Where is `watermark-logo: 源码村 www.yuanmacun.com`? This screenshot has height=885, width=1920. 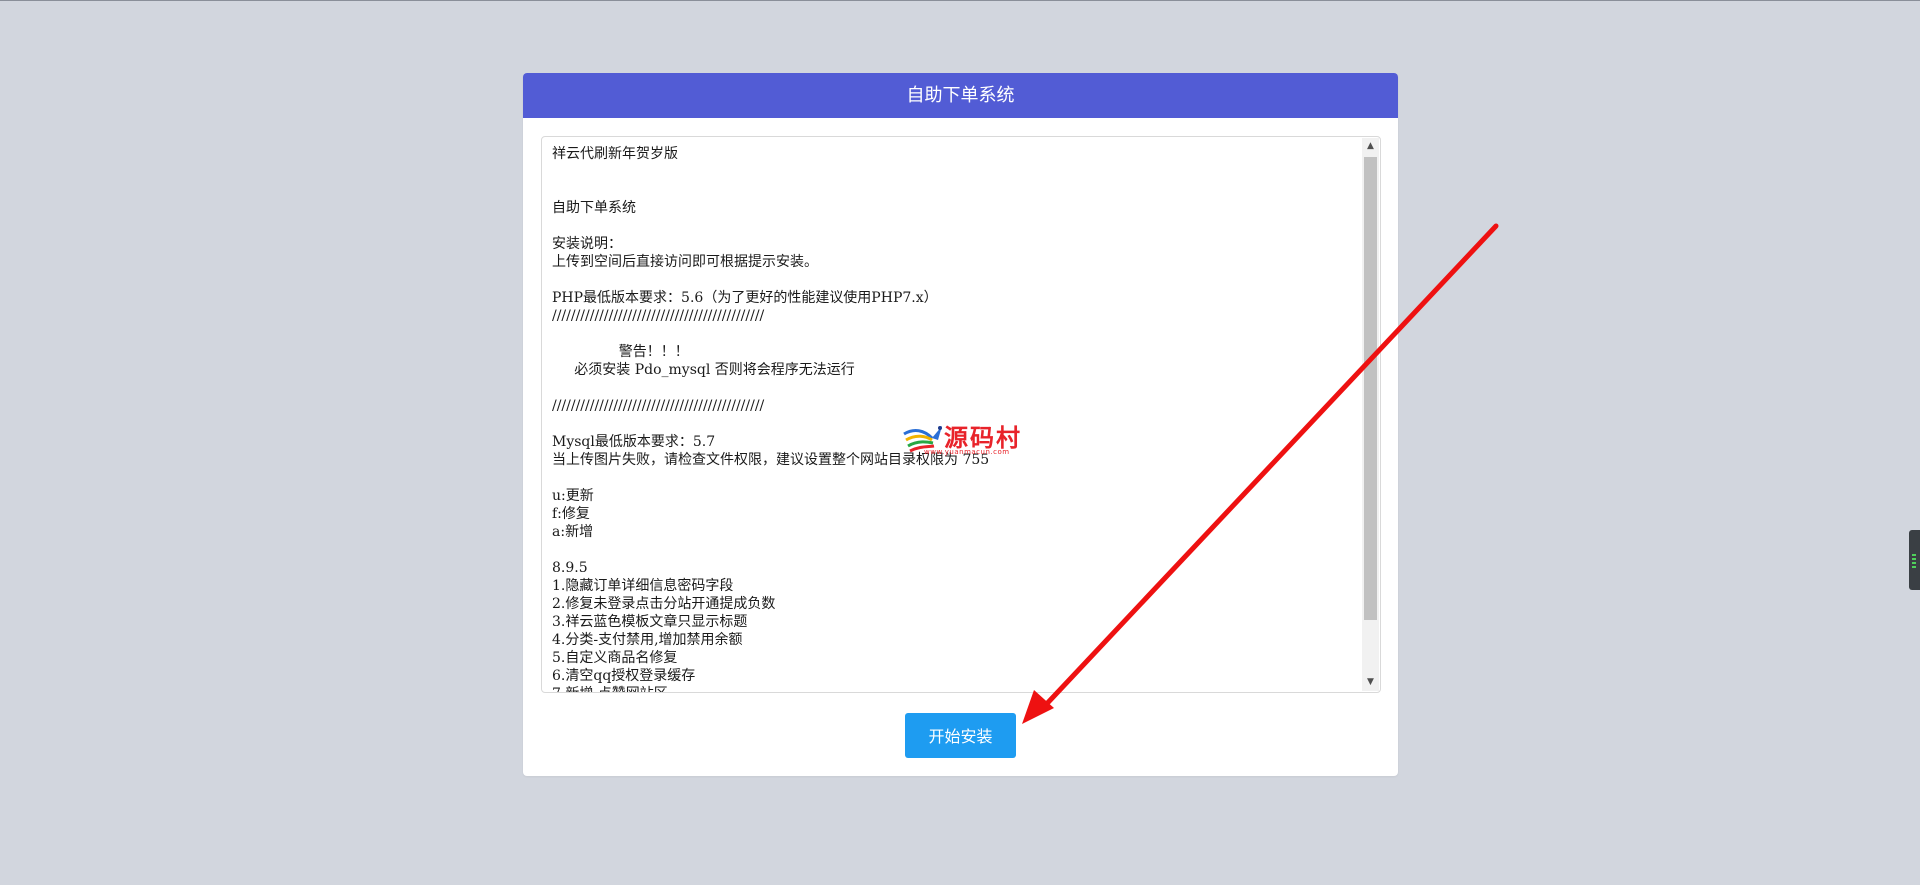 watermark-logo: 源码村 www.yuanmacun.com is located at coordinates (982, 438).